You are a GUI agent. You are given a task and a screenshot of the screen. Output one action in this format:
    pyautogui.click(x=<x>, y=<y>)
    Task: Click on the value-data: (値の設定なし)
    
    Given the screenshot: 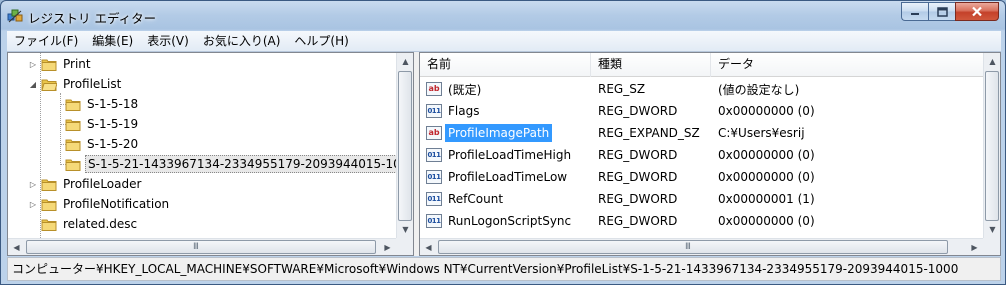 What is the action you would take?
    pyautogui.click(x=759, y=89)
    